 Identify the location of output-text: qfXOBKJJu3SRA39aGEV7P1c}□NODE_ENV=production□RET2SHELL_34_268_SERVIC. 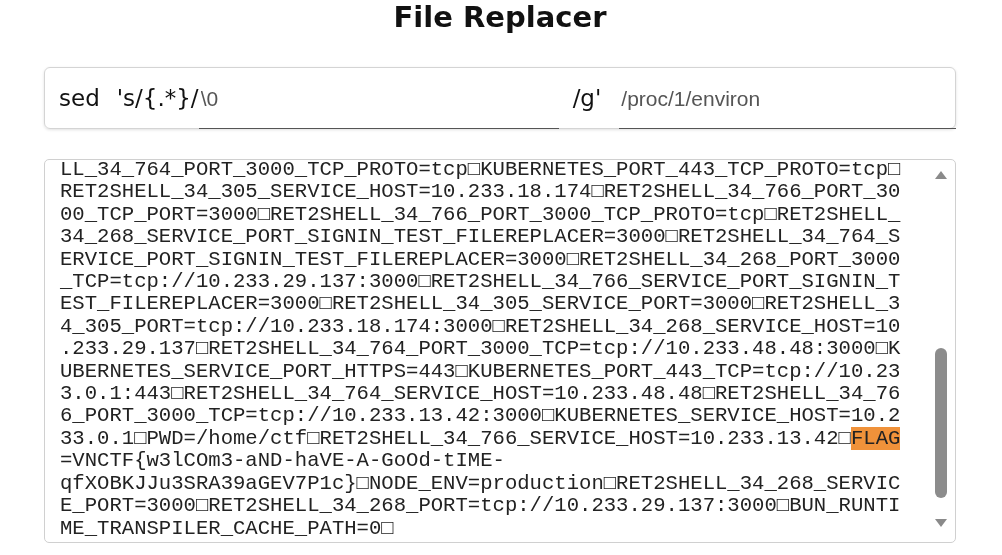
(480, 483).